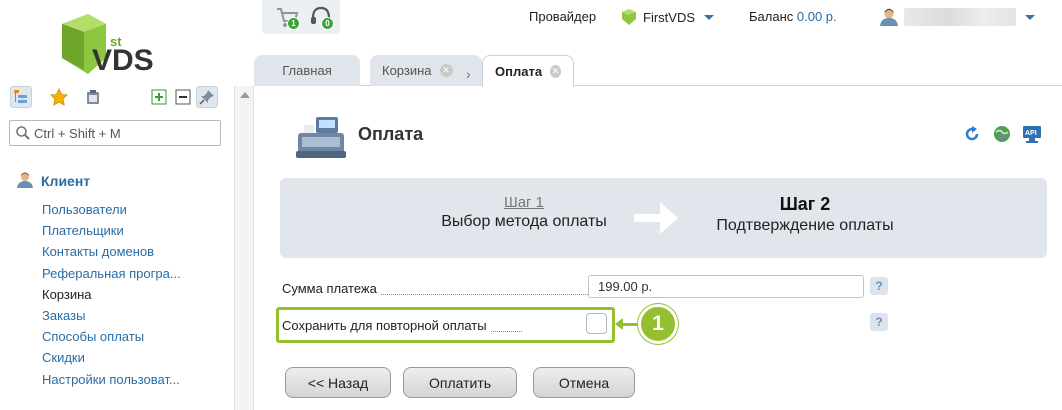  I want to click on balance-value: 0.00 р., so click(816, 16).